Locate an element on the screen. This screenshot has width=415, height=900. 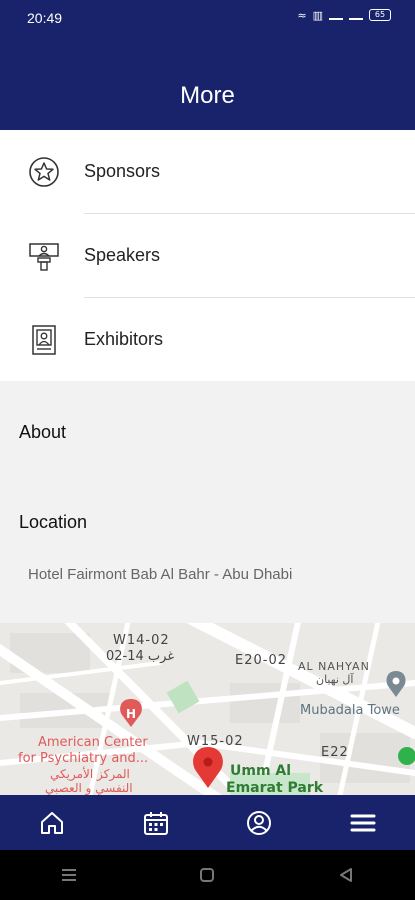
menu-item-label: Speakers is located at coordinates (122, 255).